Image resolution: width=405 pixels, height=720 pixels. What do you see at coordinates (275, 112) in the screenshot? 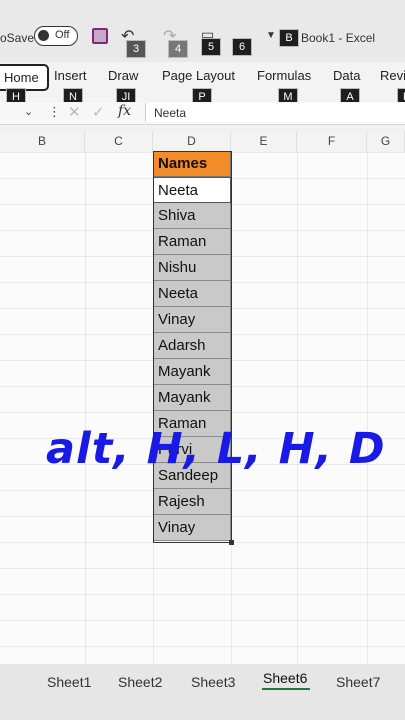
I see `formula-input` at bounding box center [275, 112].